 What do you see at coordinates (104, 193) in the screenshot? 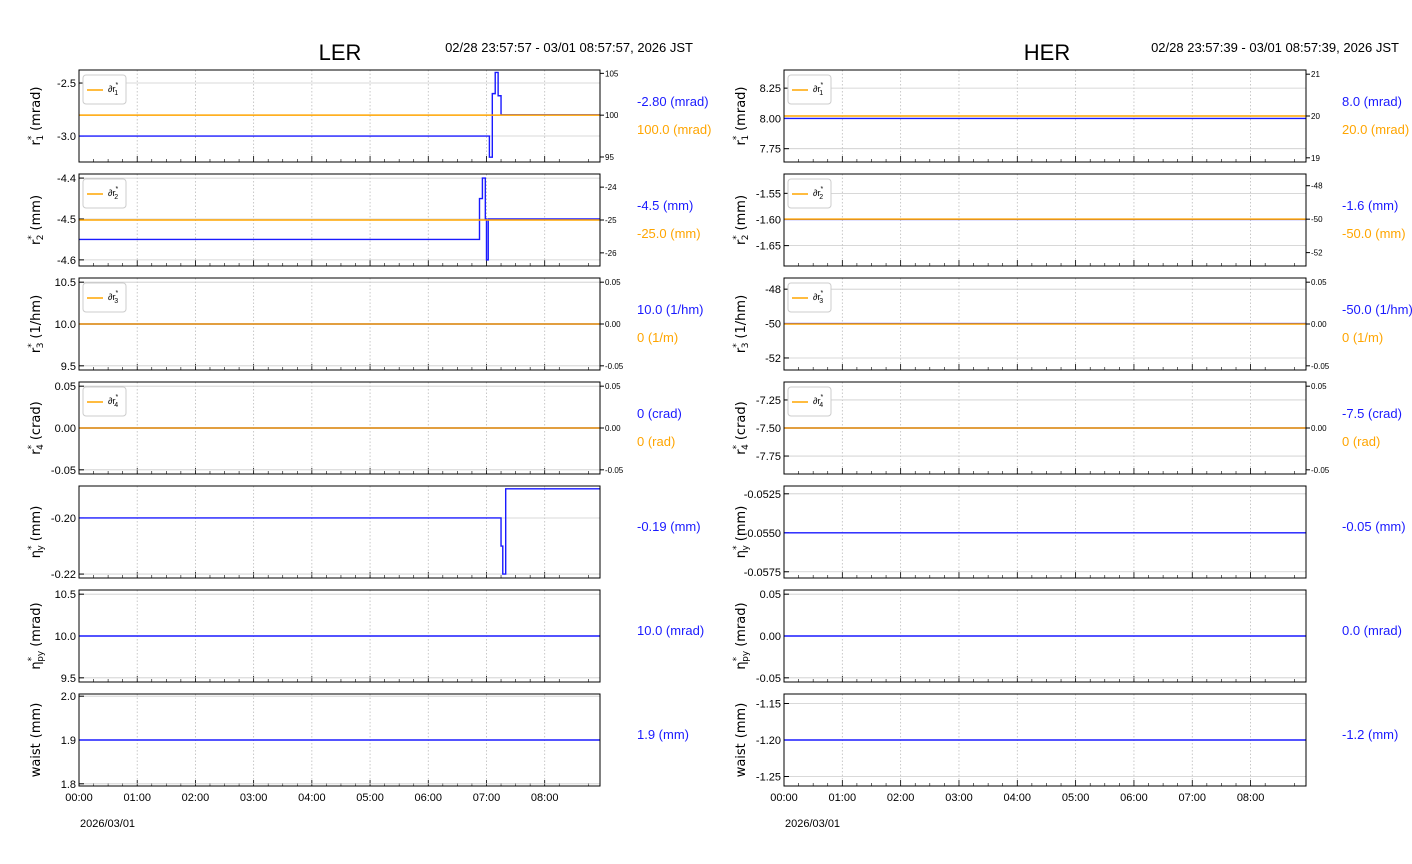
I see `legend: ∂r* 2` at bounding box center [104, 193].